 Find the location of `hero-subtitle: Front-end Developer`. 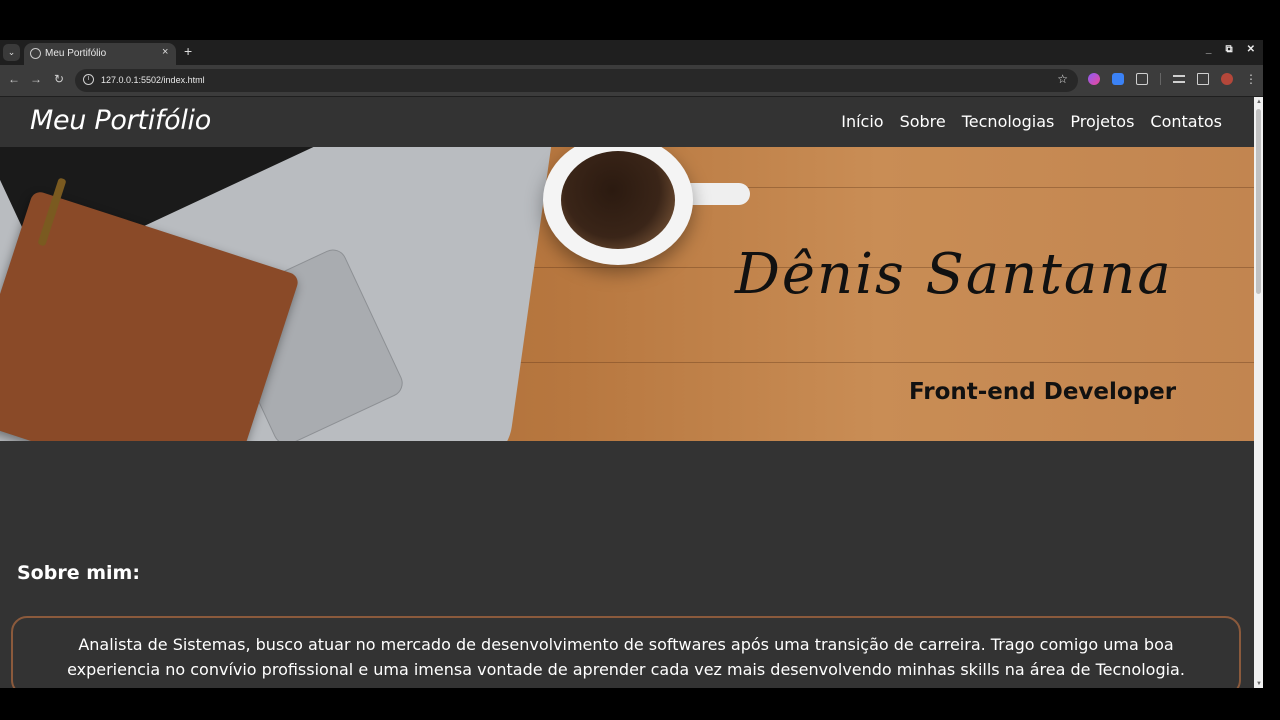

hero-subtitle: Front-end Developer is located at coordinates (1043, 392).